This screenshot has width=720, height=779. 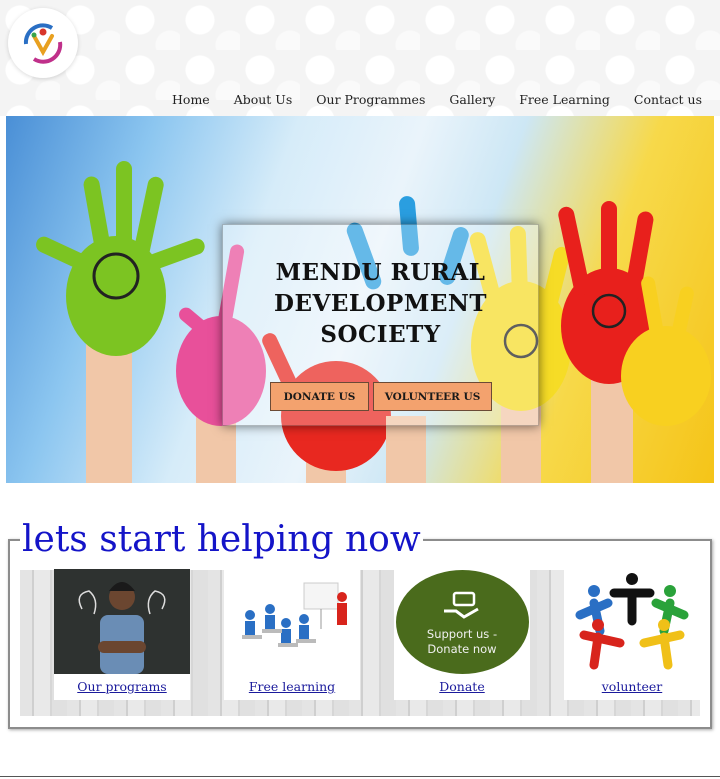 I want to click on donate-image-text: Support us - Donate now, so click(x=462, y=641).